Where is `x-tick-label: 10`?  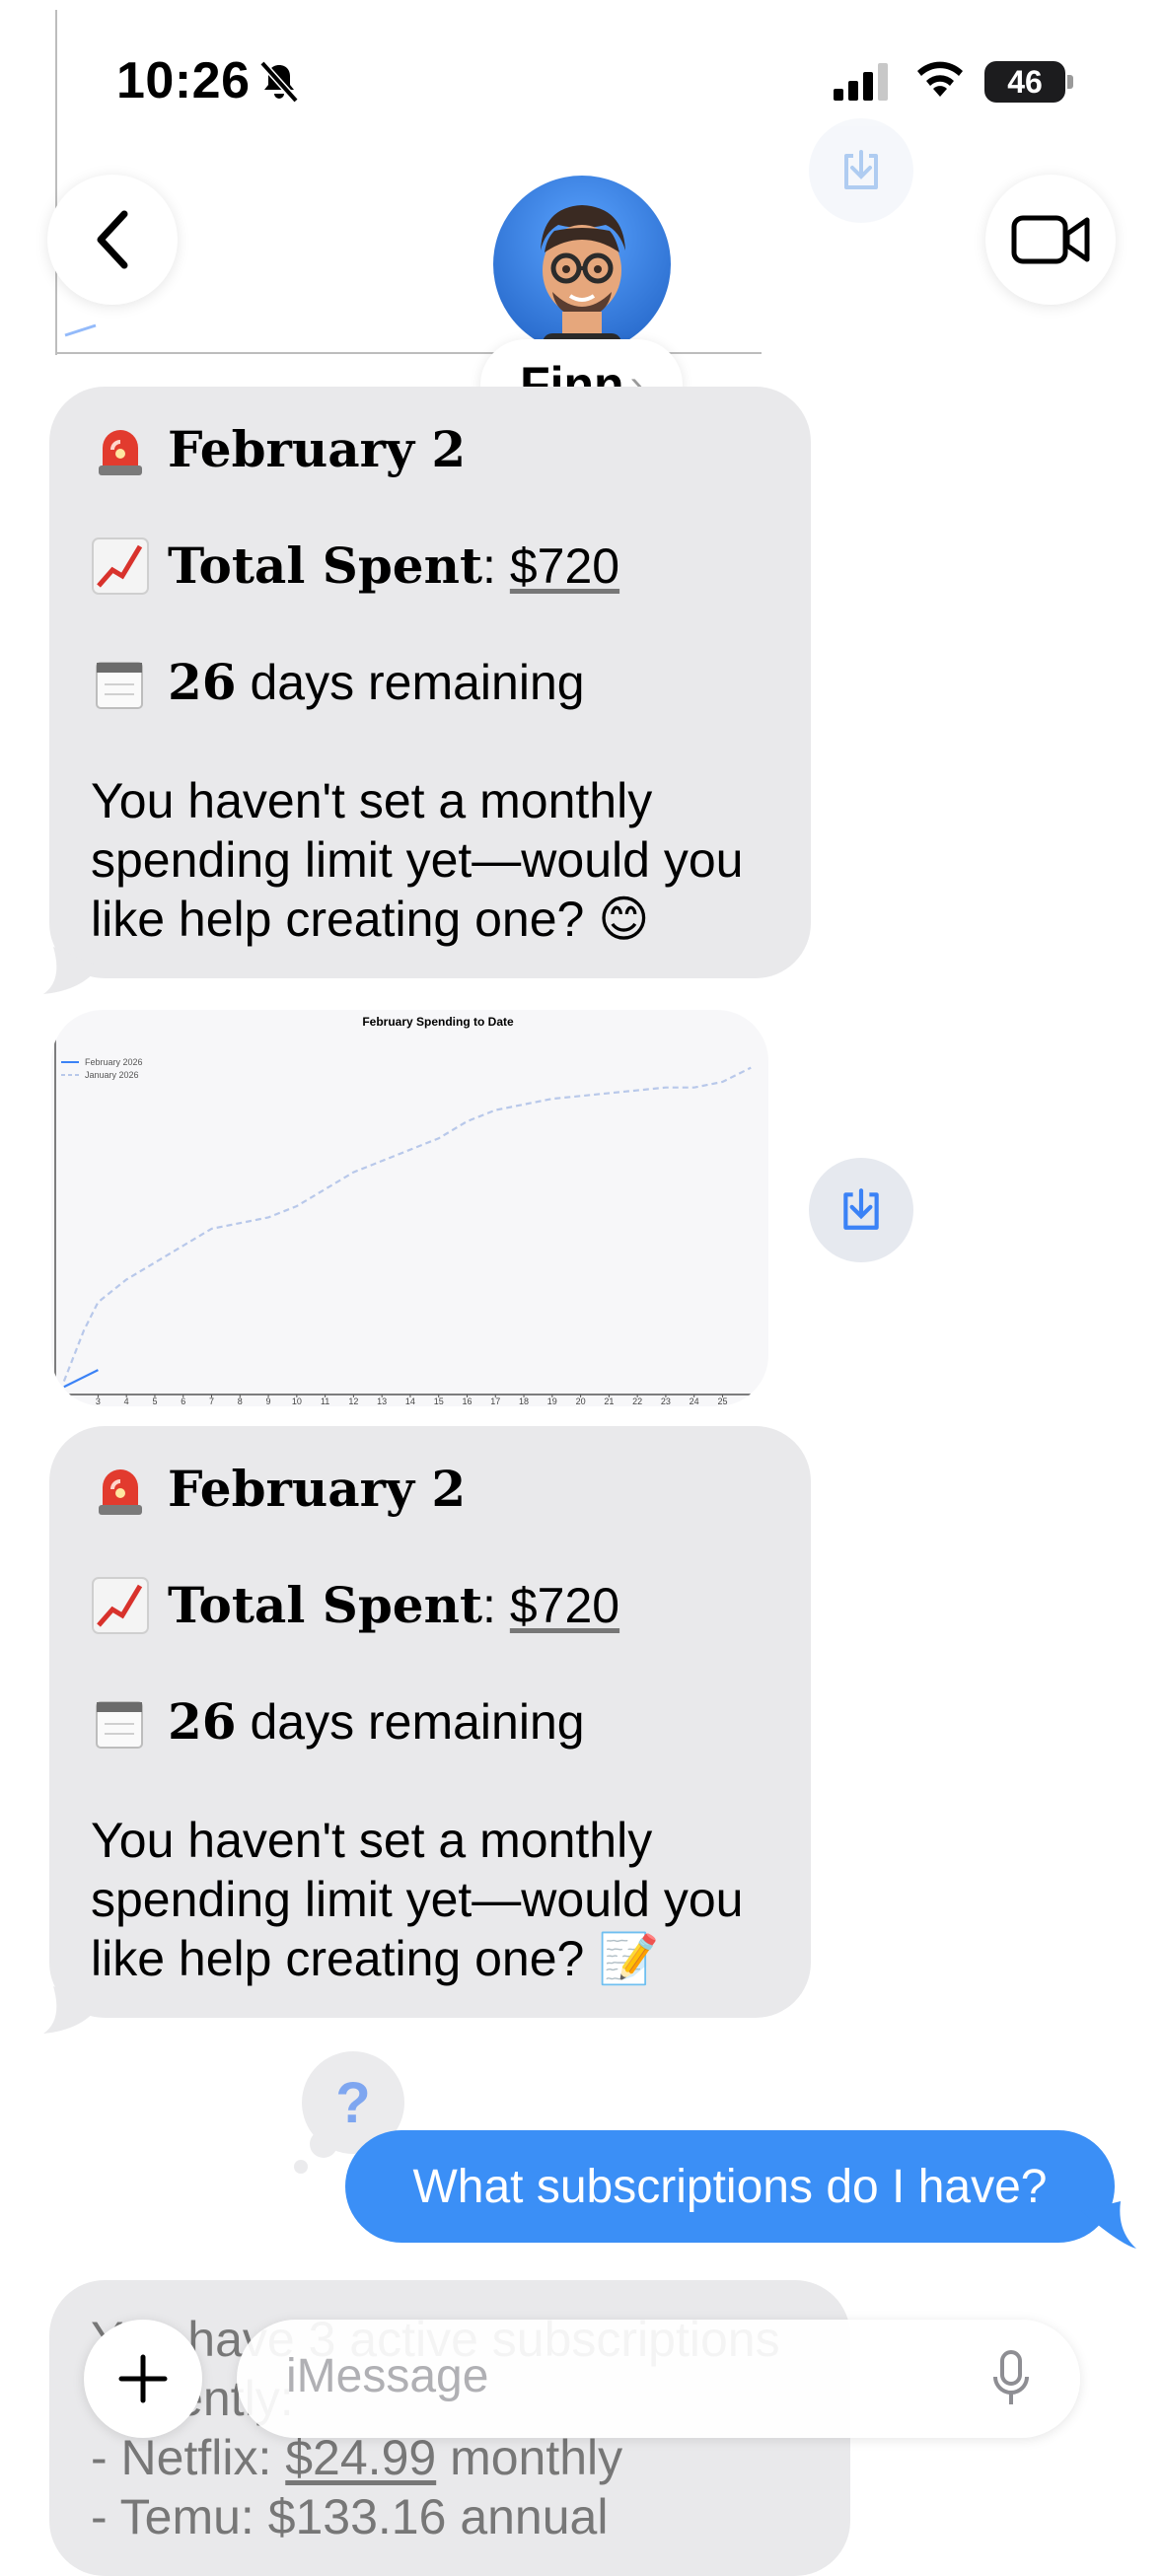
x-tick-label: 10 is located at coordinates (297, 1401).